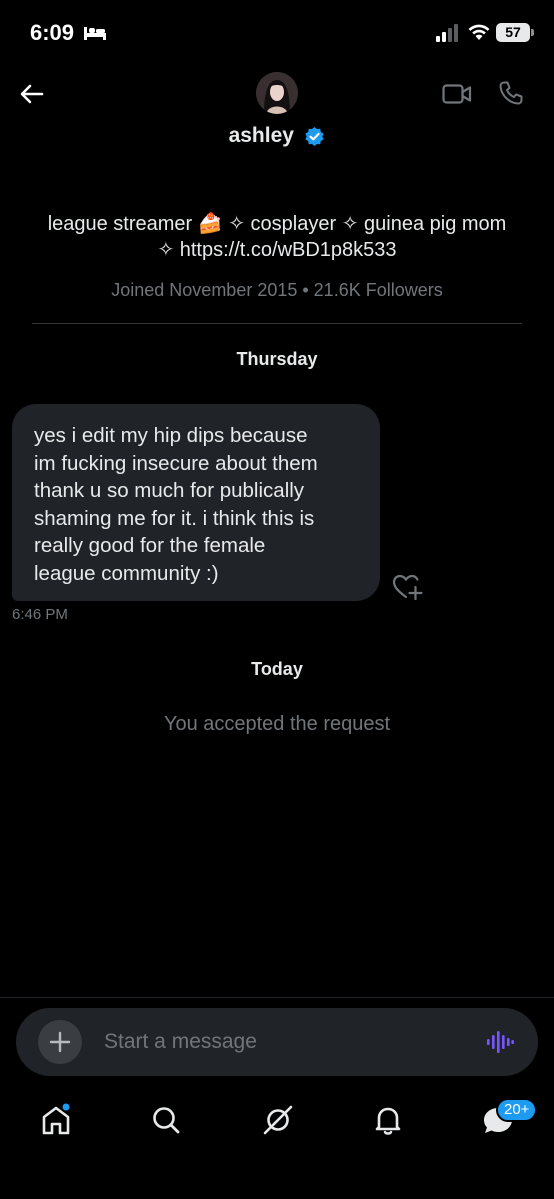 Image resolution: width=554 pixels, height=1199 pixels. I want to click on plus-icon, so click(60, 1042).